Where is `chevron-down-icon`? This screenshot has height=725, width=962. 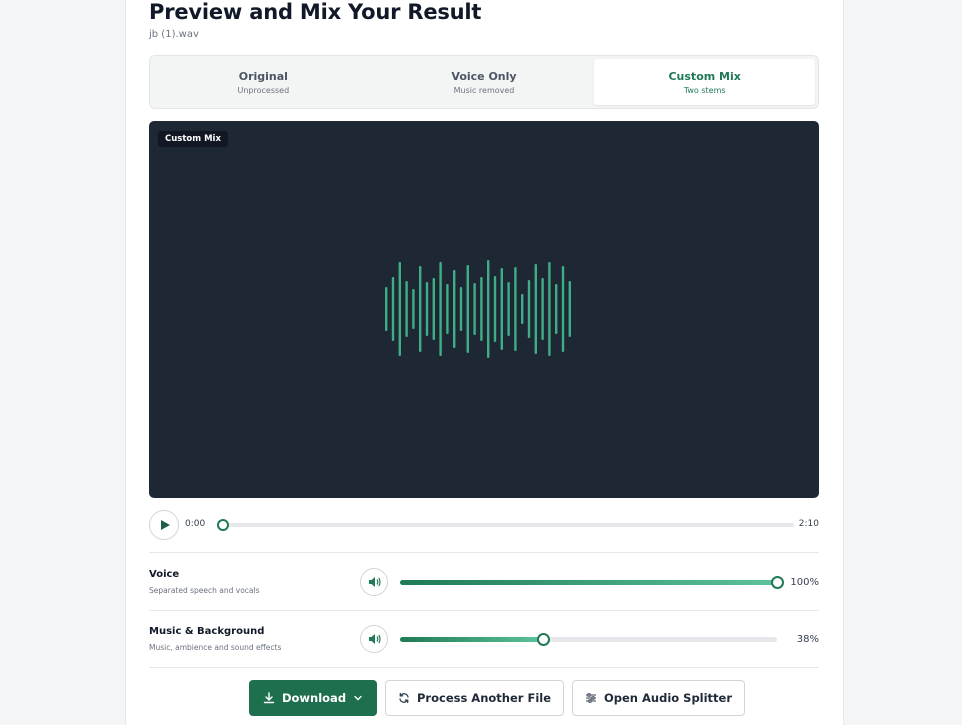 chevron-down-icon is located at coordinates (358, 698).